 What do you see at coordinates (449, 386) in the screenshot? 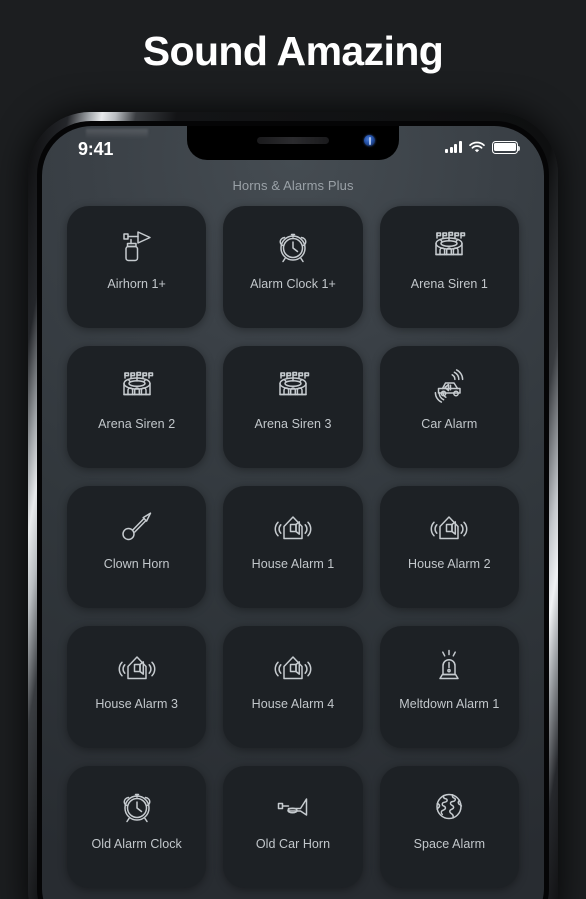
I see `car-alarm-icon` at bounding box center [449, 386].